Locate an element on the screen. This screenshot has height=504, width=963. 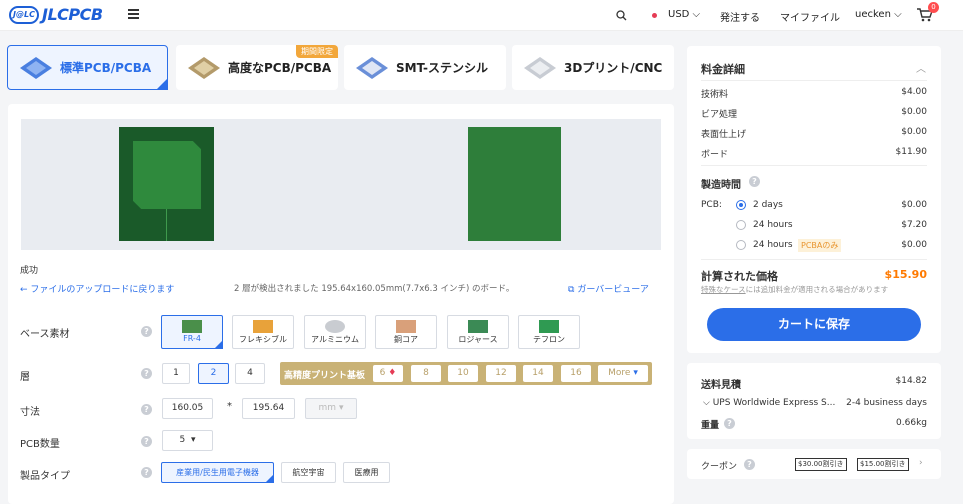
tab-3d-print-cnc: 3Dプリント/CNC is located at coordinates (593, 67).